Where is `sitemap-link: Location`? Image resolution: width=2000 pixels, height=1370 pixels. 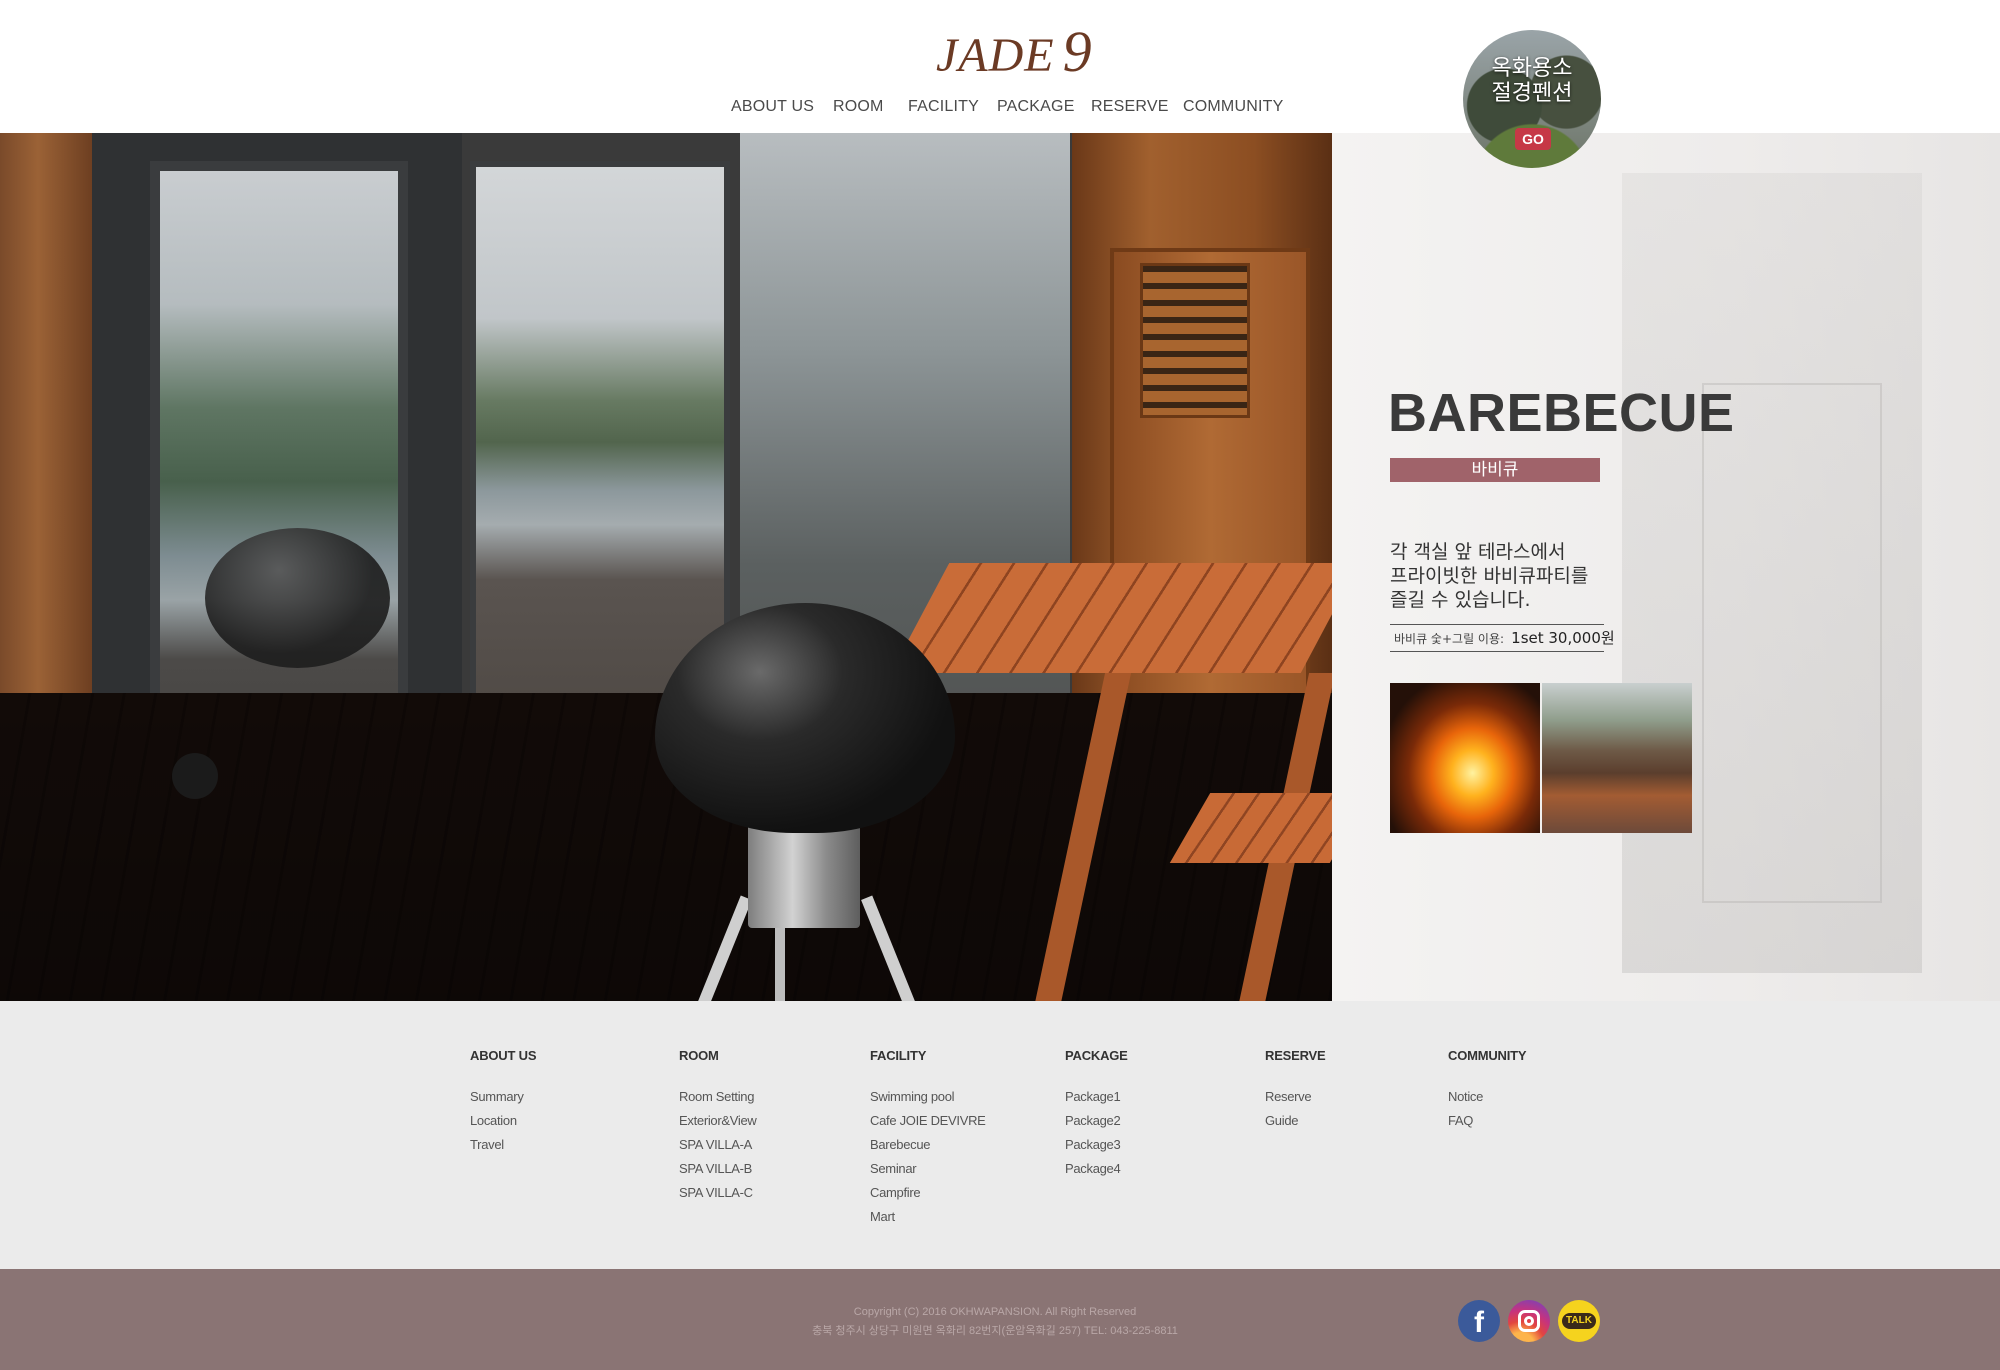 sitemap-link: Location is located at coordinates (503, 1121).